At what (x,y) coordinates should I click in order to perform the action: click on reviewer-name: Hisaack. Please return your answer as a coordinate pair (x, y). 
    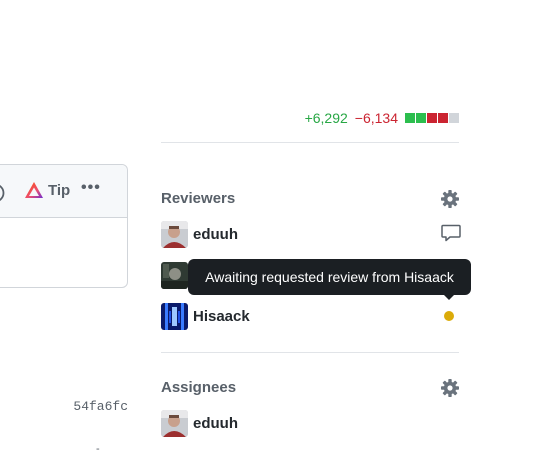
    Looking at the image, I should click on (221, 316).